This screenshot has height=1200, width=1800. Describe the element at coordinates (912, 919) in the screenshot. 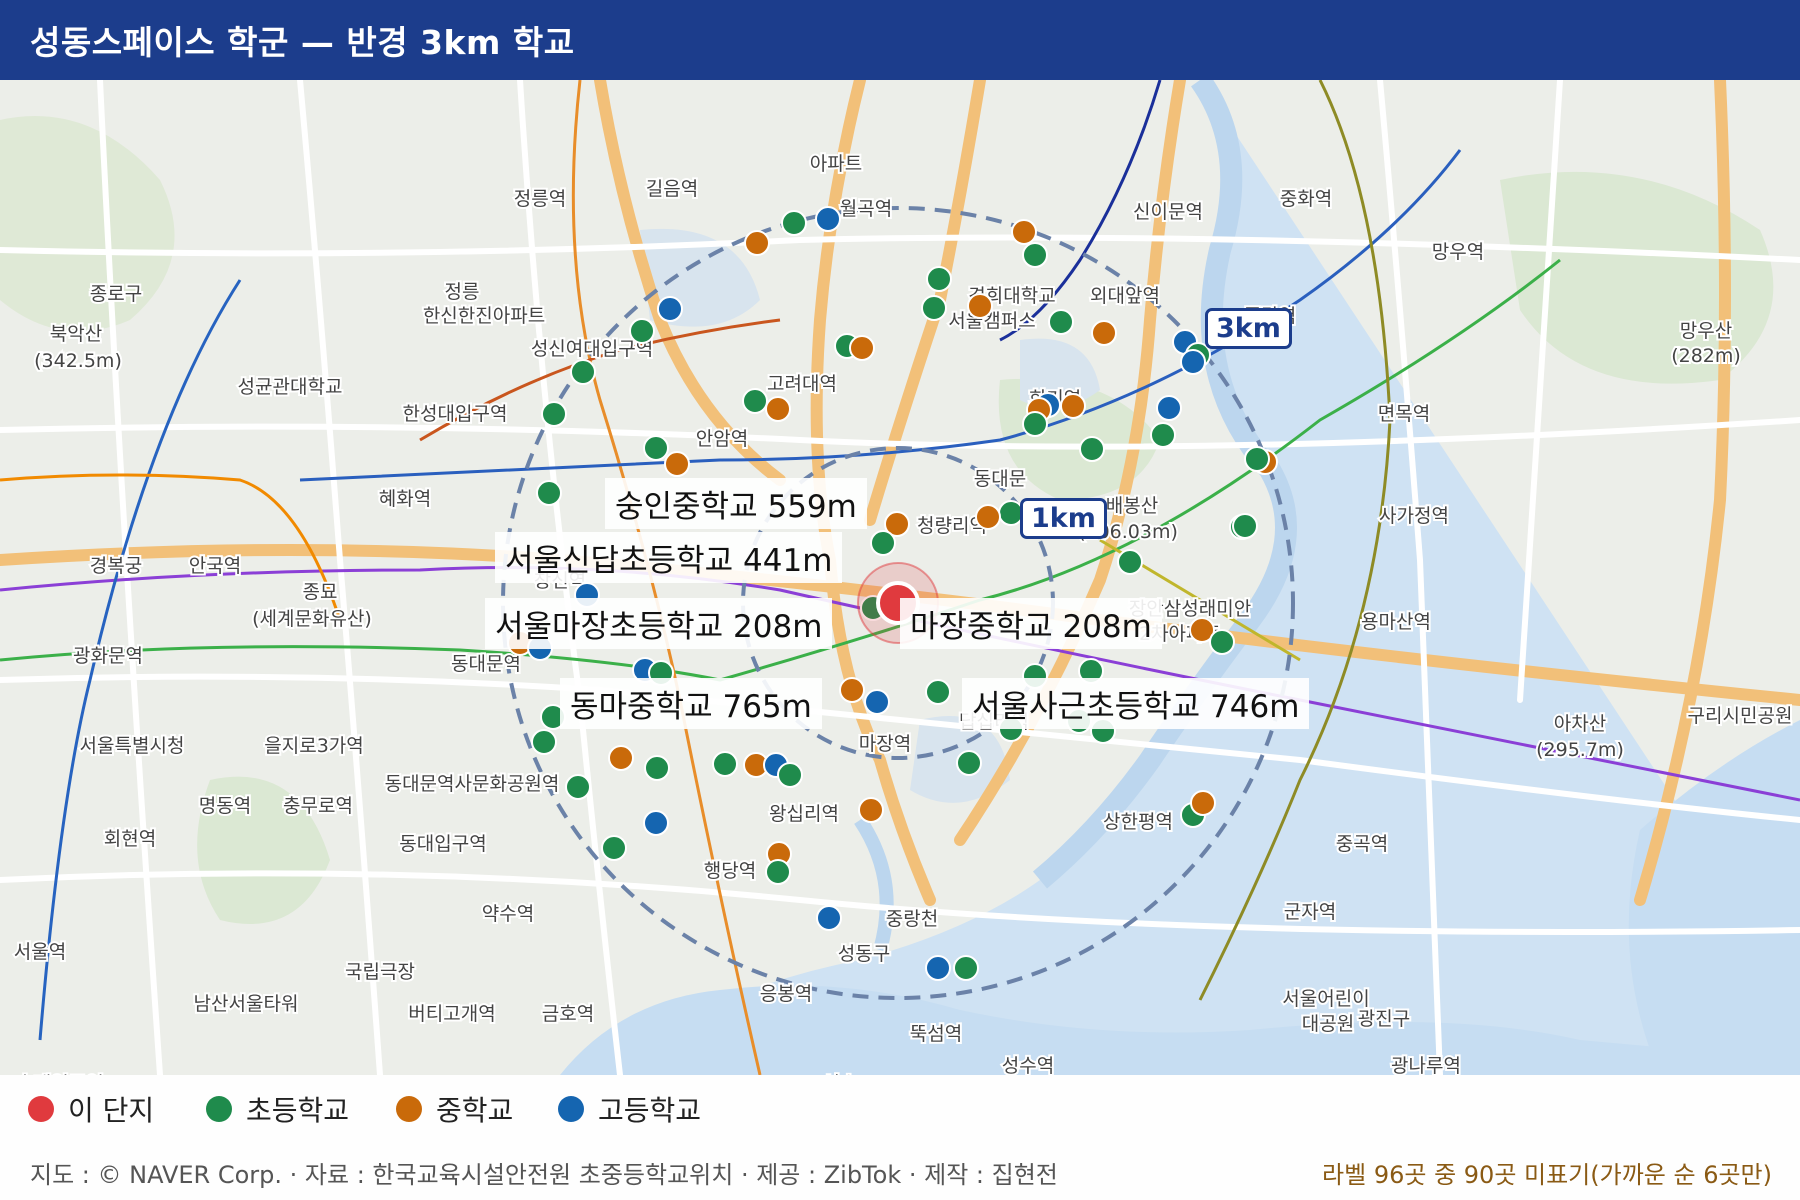

I see `map-place-label: 중랑천` at that location.